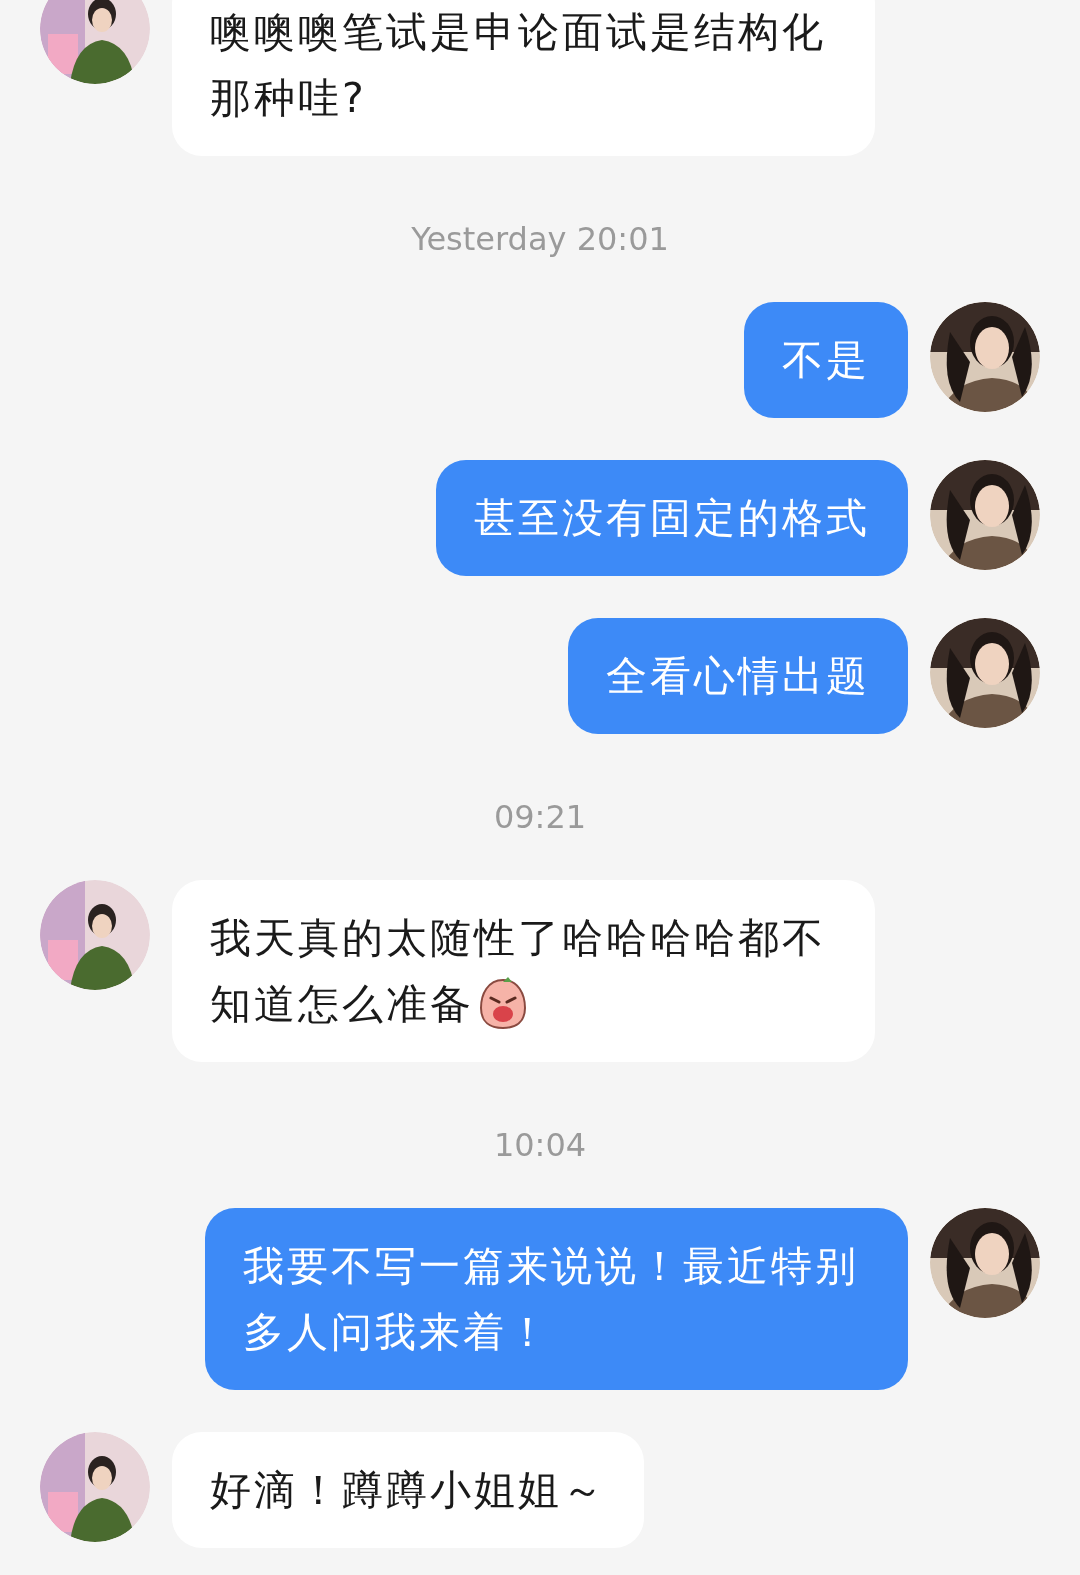 This screenshot has height=1575, width=1080. I want to click on message-bubble: 不是, so click(826, 360).